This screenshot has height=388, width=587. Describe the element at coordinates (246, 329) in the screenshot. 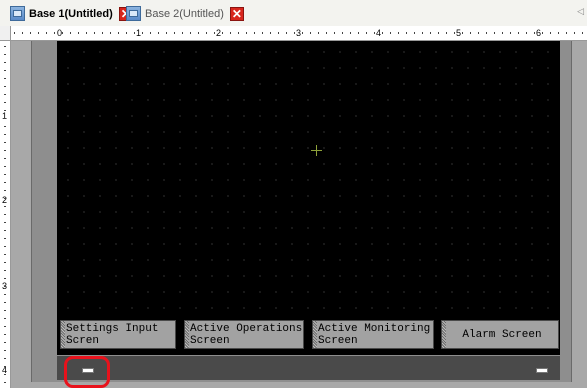

I see `button-label-line: Active Operations` at that location.